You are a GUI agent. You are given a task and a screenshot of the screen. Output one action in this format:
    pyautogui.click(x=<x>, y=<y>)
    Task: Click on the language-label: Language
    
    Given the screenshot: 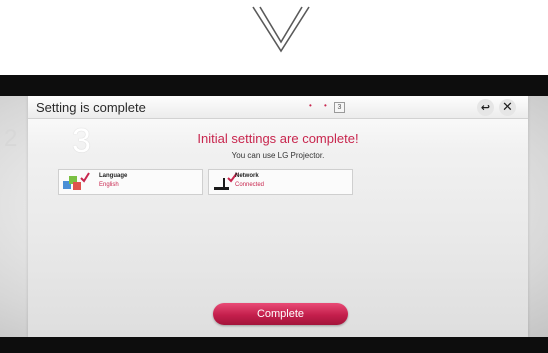 What is the action you would take?
    pyautogui.click(x=113, y=176)
    